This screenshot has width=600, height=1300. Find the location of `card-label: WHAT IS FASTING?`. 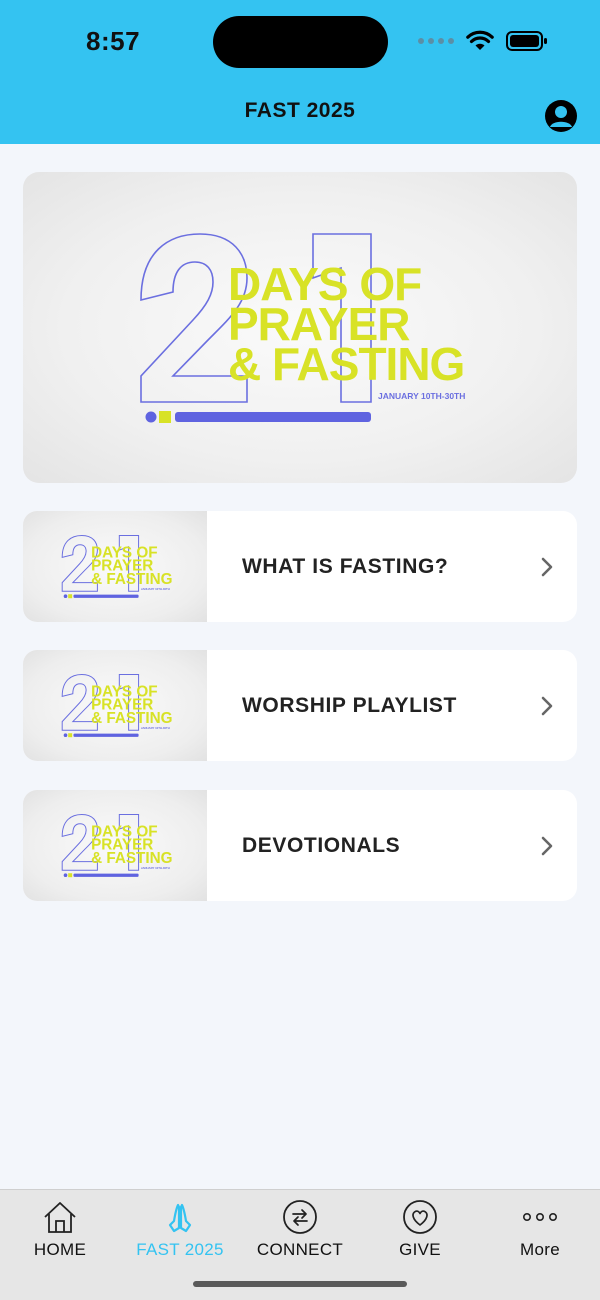

card-label: WHAT IS FASTING? is located at coordinates (345, 566).